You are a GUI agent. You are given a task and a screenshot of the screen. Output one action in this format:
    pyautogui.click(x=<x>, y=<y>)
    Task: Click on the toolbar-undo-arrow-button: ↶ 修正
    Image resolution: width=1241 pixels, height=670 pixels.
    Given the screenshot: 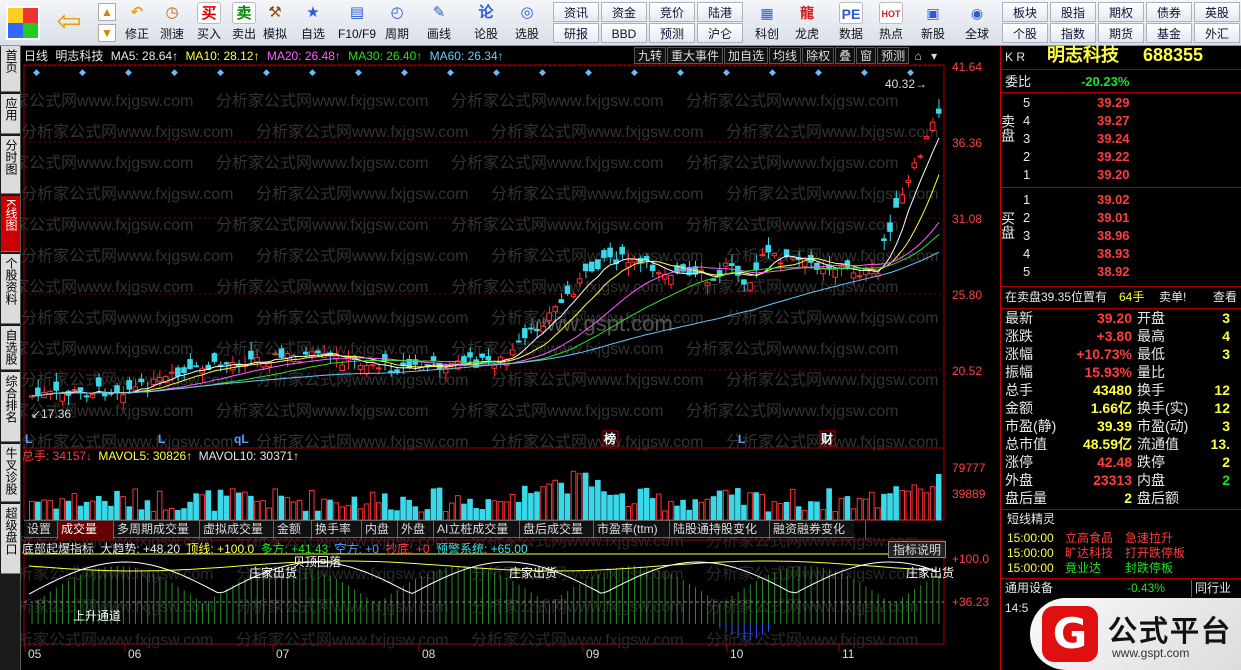 What is the action you would take?
    pyautogui.click(x=137, y=23)
    